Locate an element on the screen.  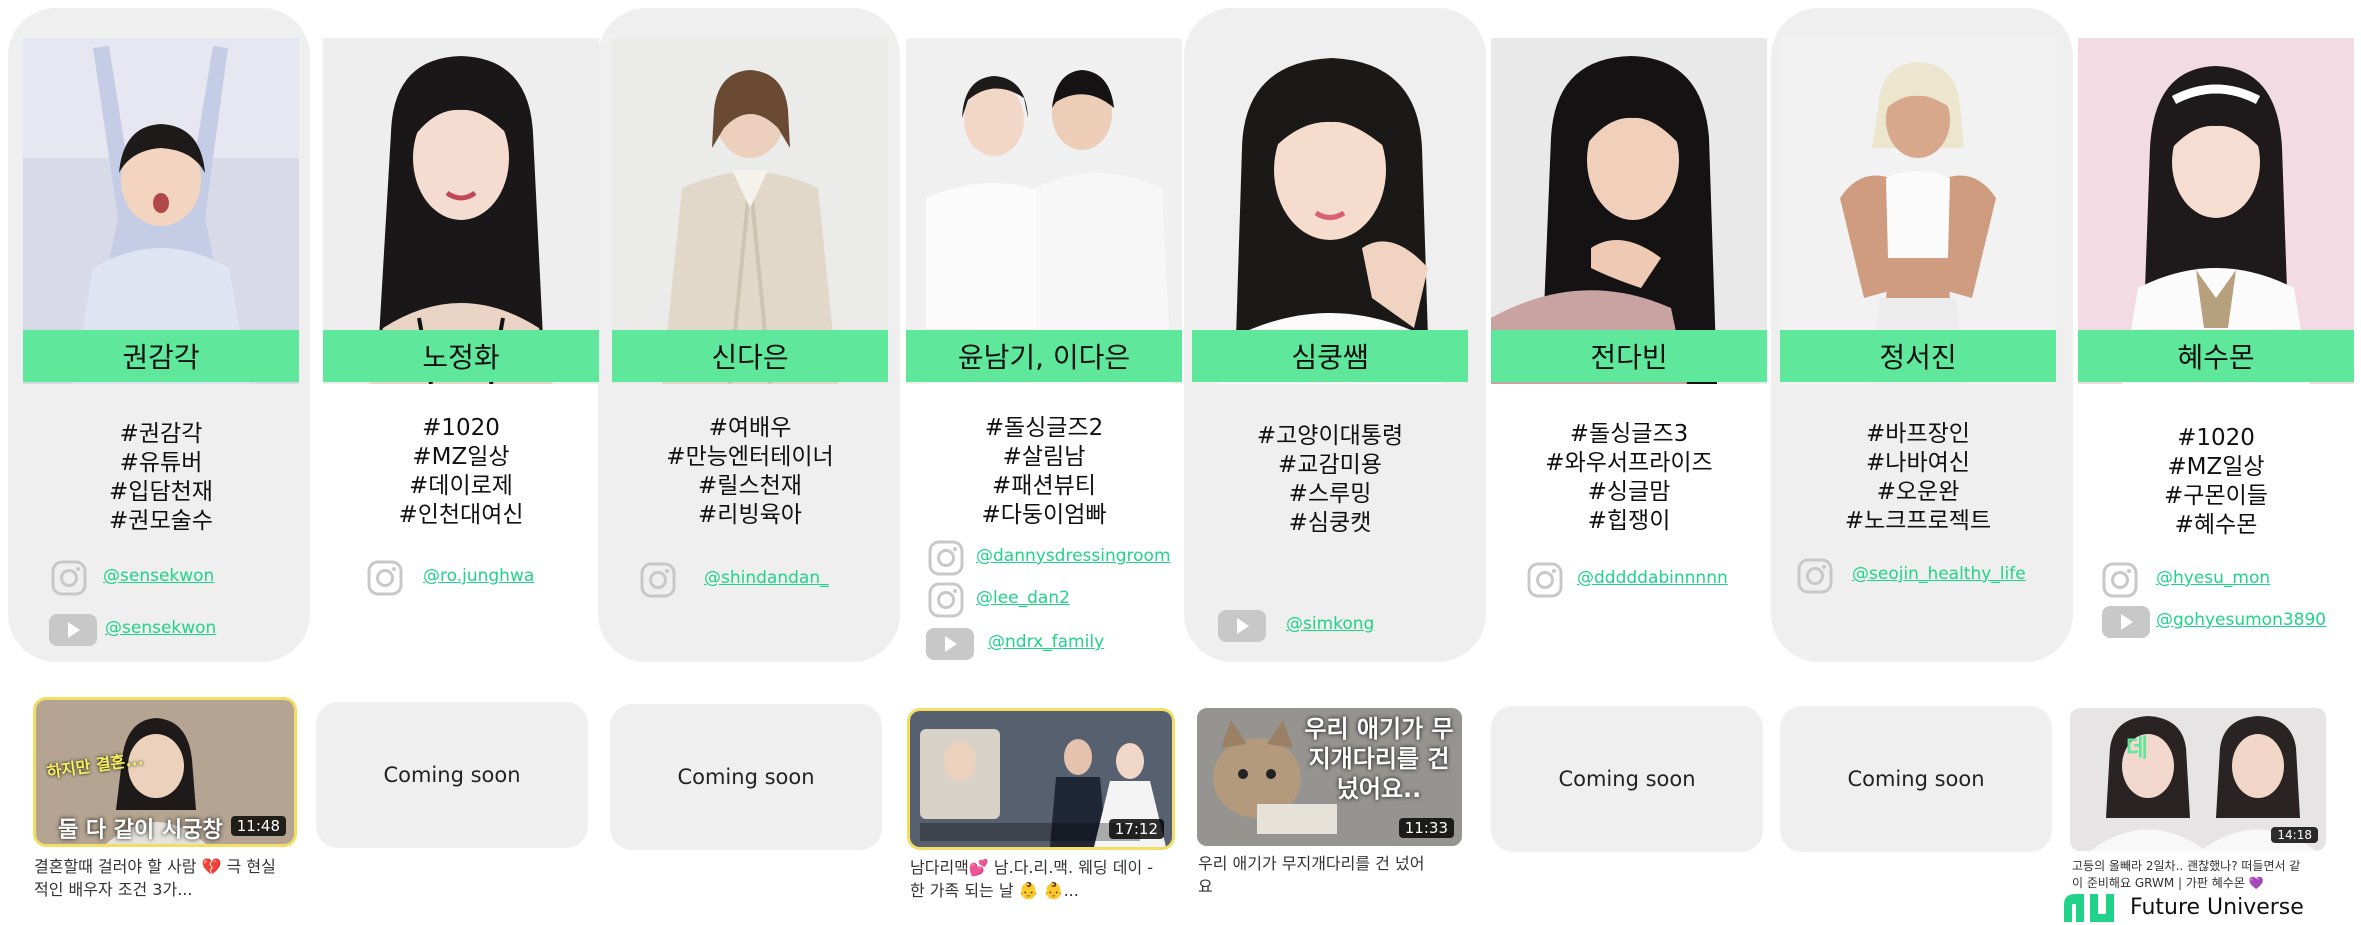
creator-name: 권감각 is located at coordinates (161, 356).